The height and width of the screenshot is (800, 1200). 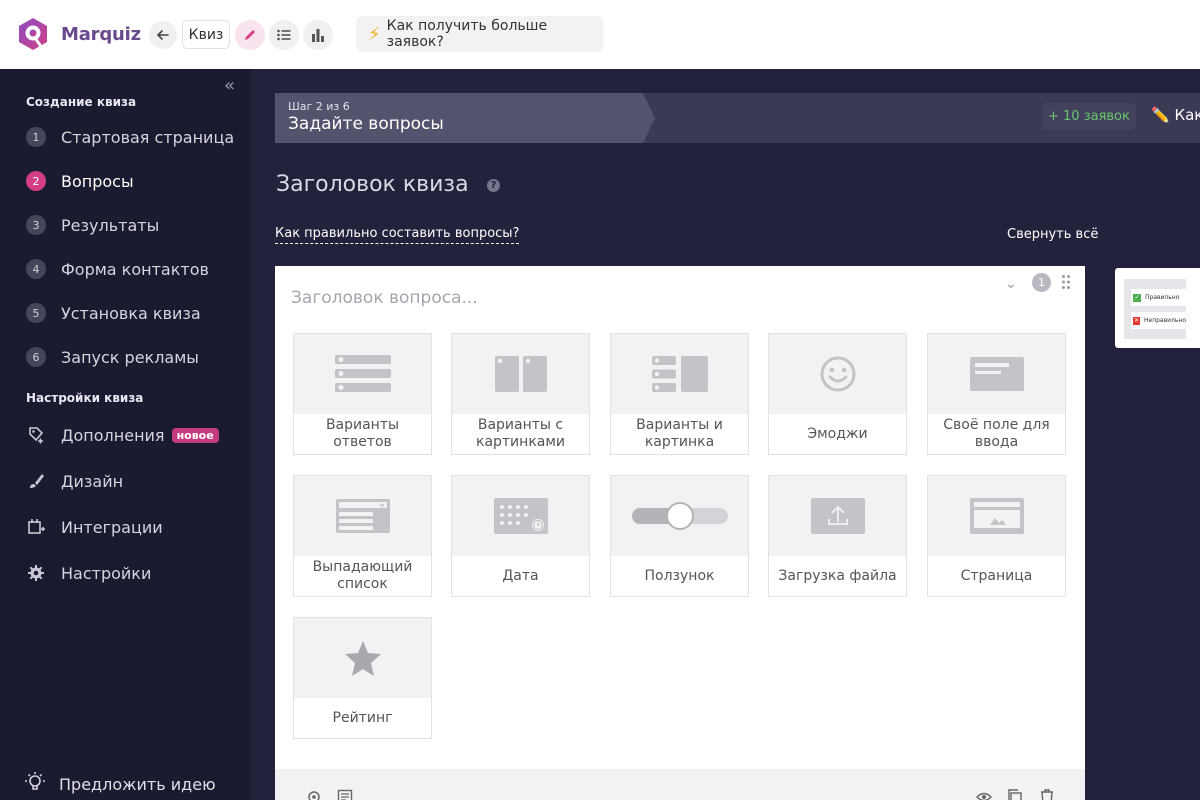 What do you see at coordinates (1066, 282) in the screenshot?
I see `drag-handle-icon` at bounding box center [1066, 282].